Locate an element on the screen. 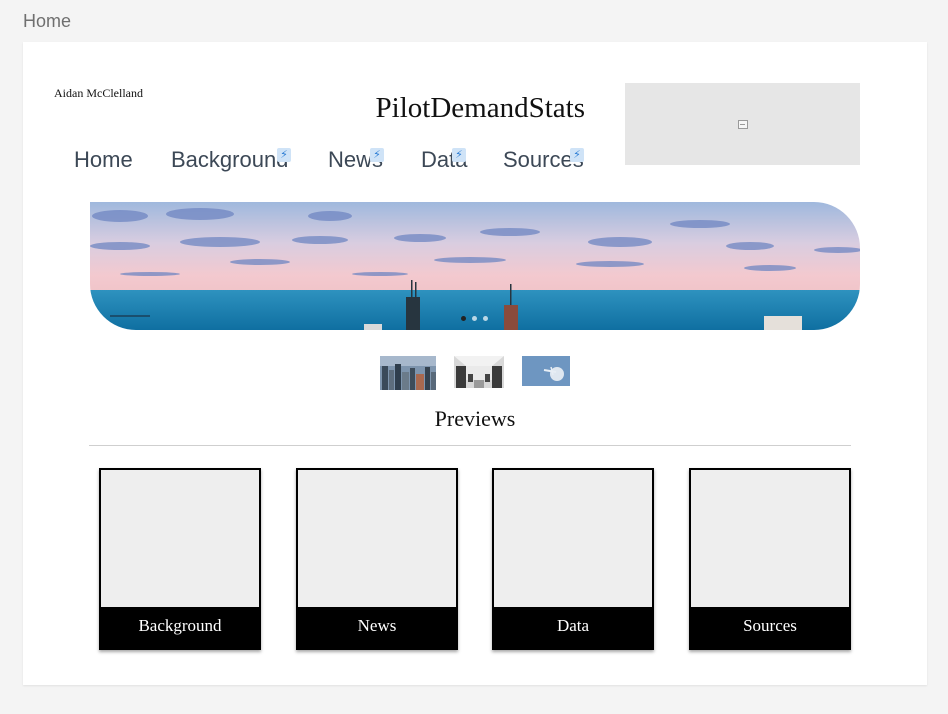 The image size is (948, 714). aircraft-cabin-thumbnail-image is located at coordinates (479, 372).